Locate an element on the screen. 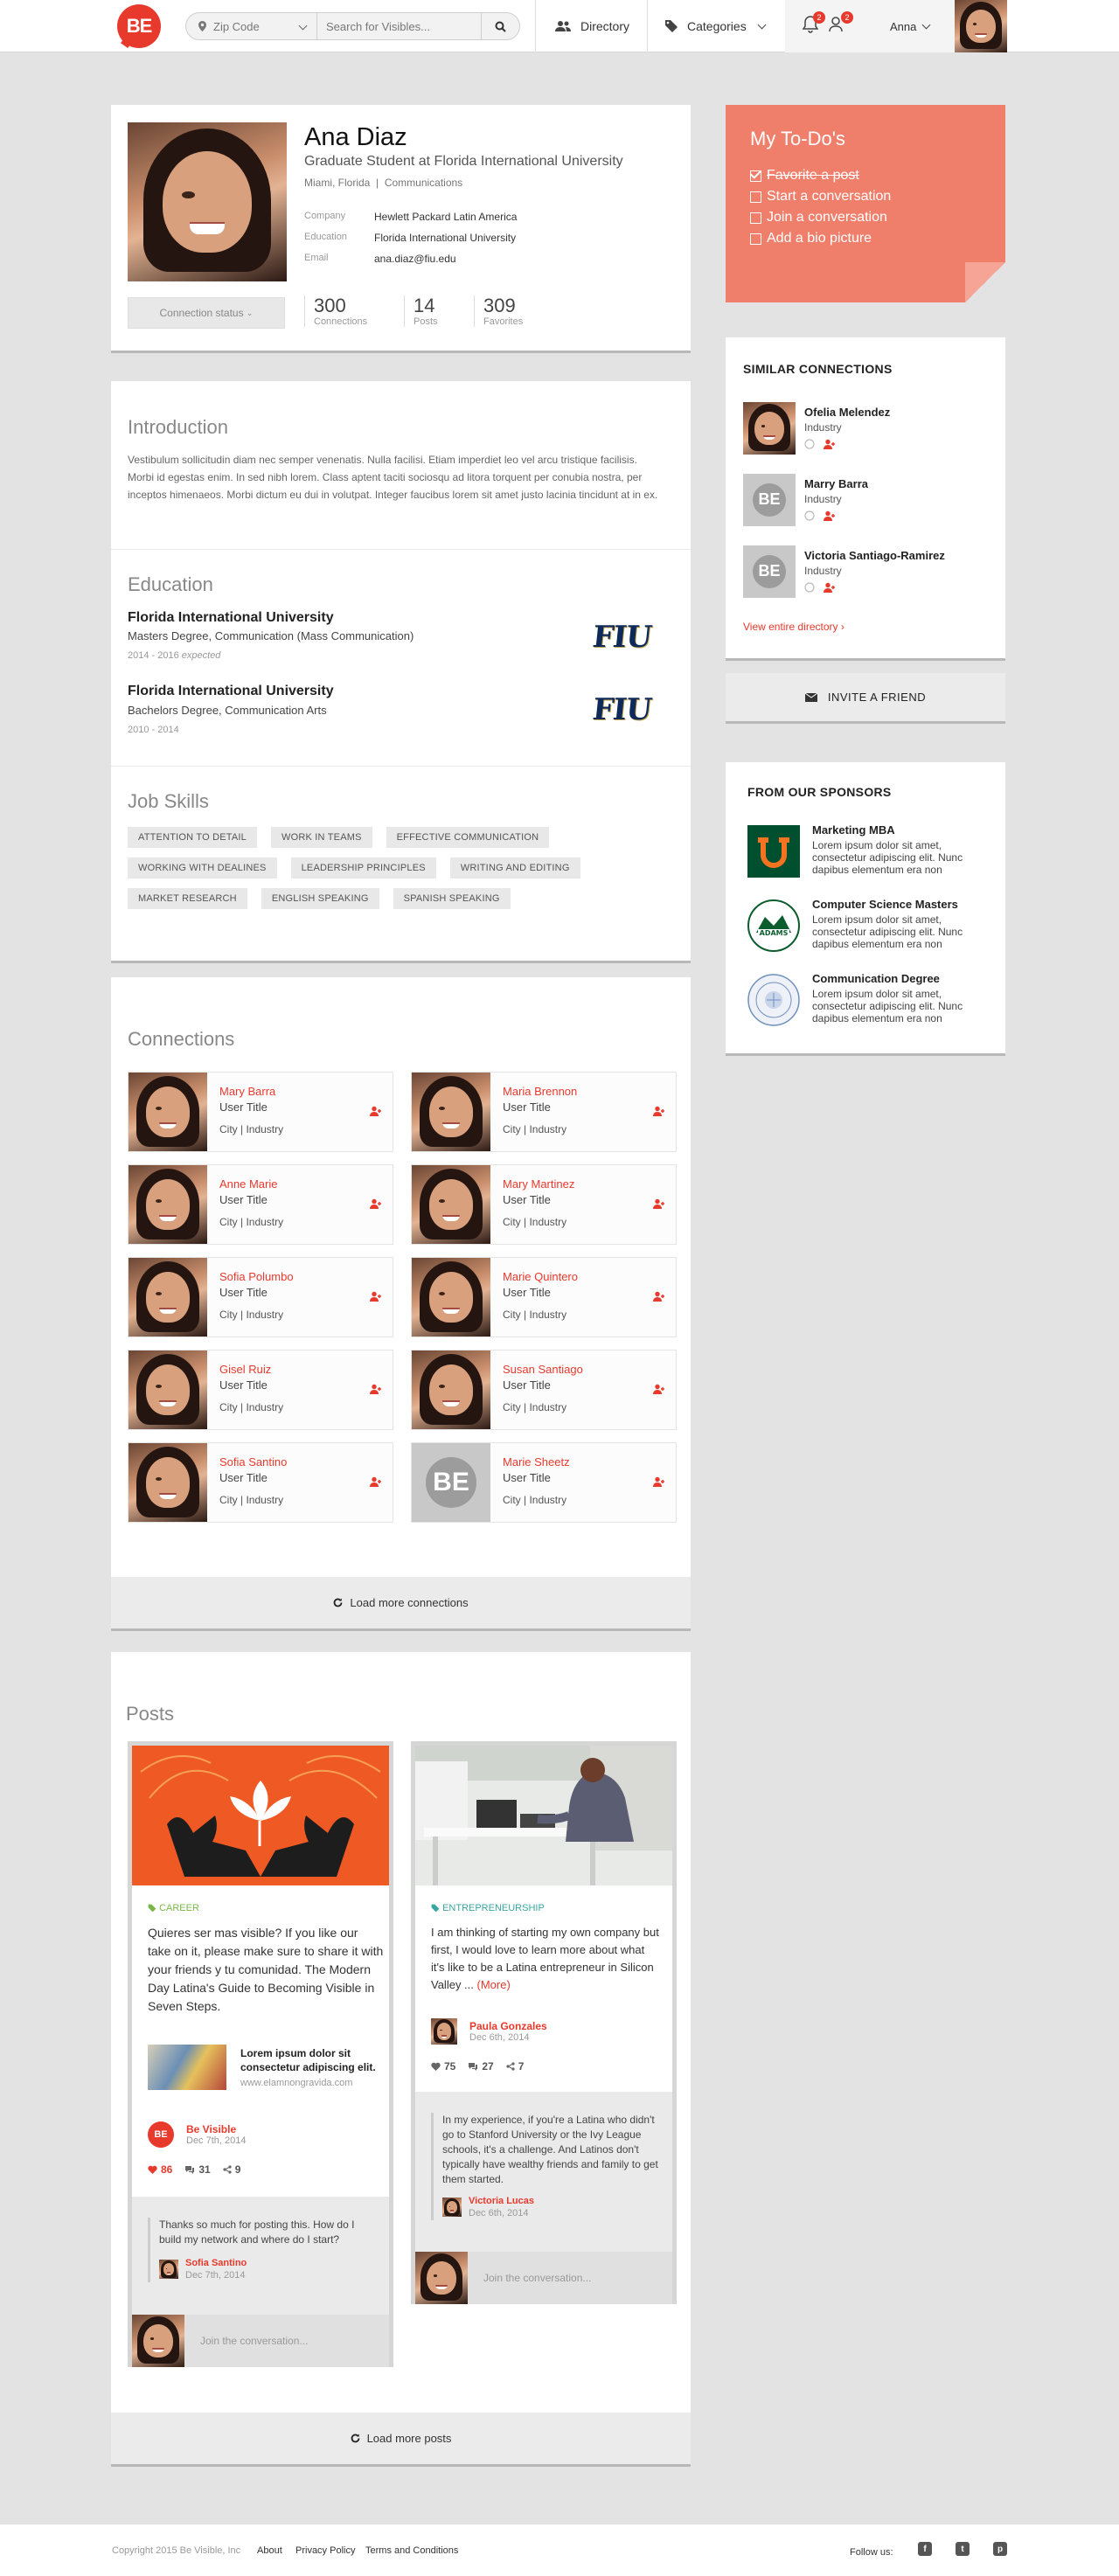  comment-button: 31 is located at coordinates (197, 2170).